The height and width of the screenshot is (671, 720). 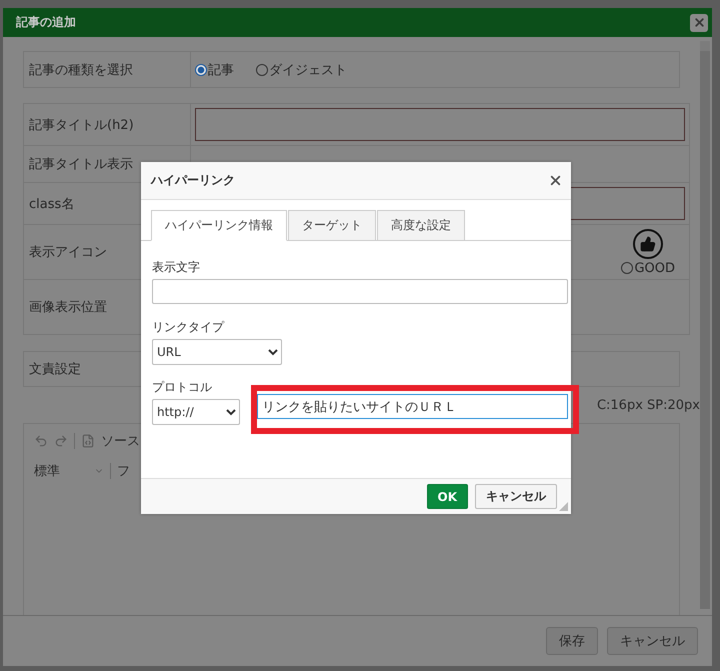 I want to click on radio-option: ダイジェスト, so click(x=301, y=69).